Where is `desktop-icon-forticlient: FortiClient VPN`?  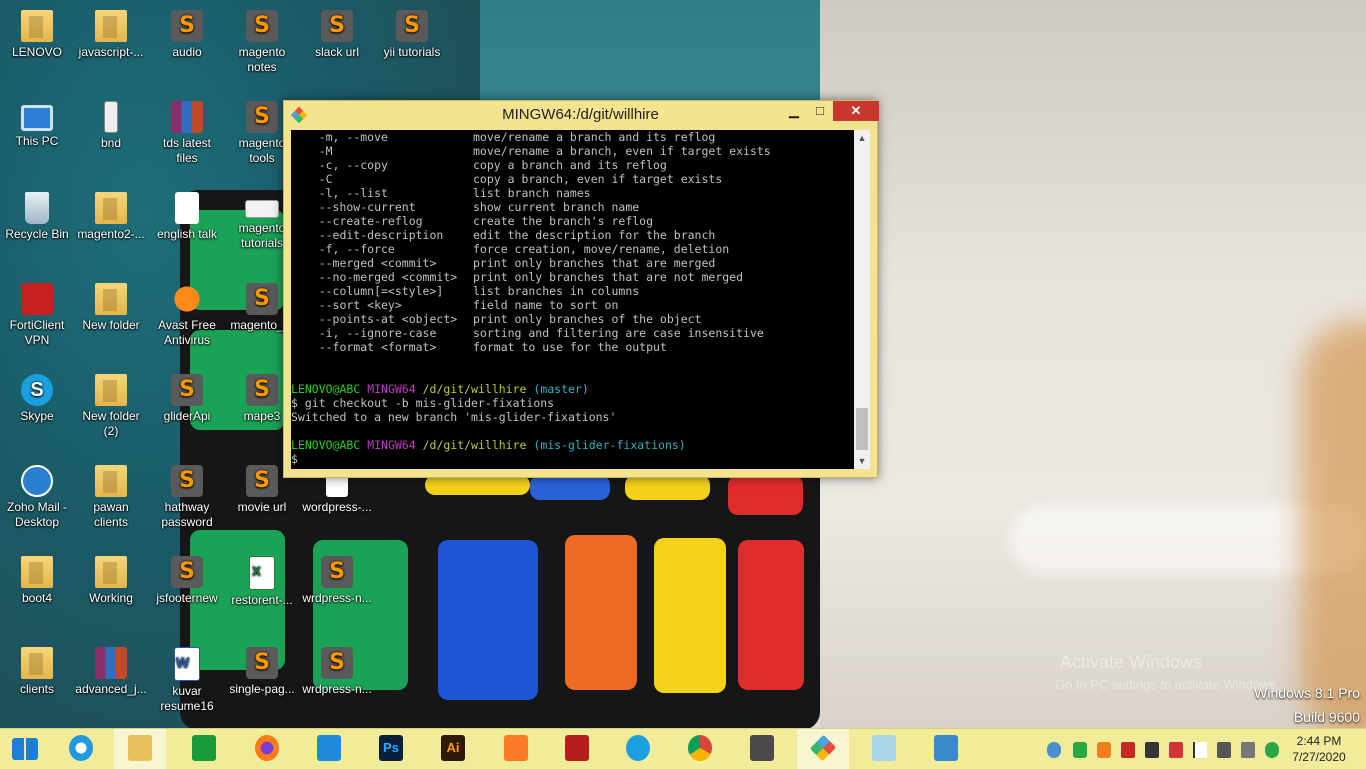 desktop-icon-forticlient: FortiClient VPN is located at coordinates (37, 312).